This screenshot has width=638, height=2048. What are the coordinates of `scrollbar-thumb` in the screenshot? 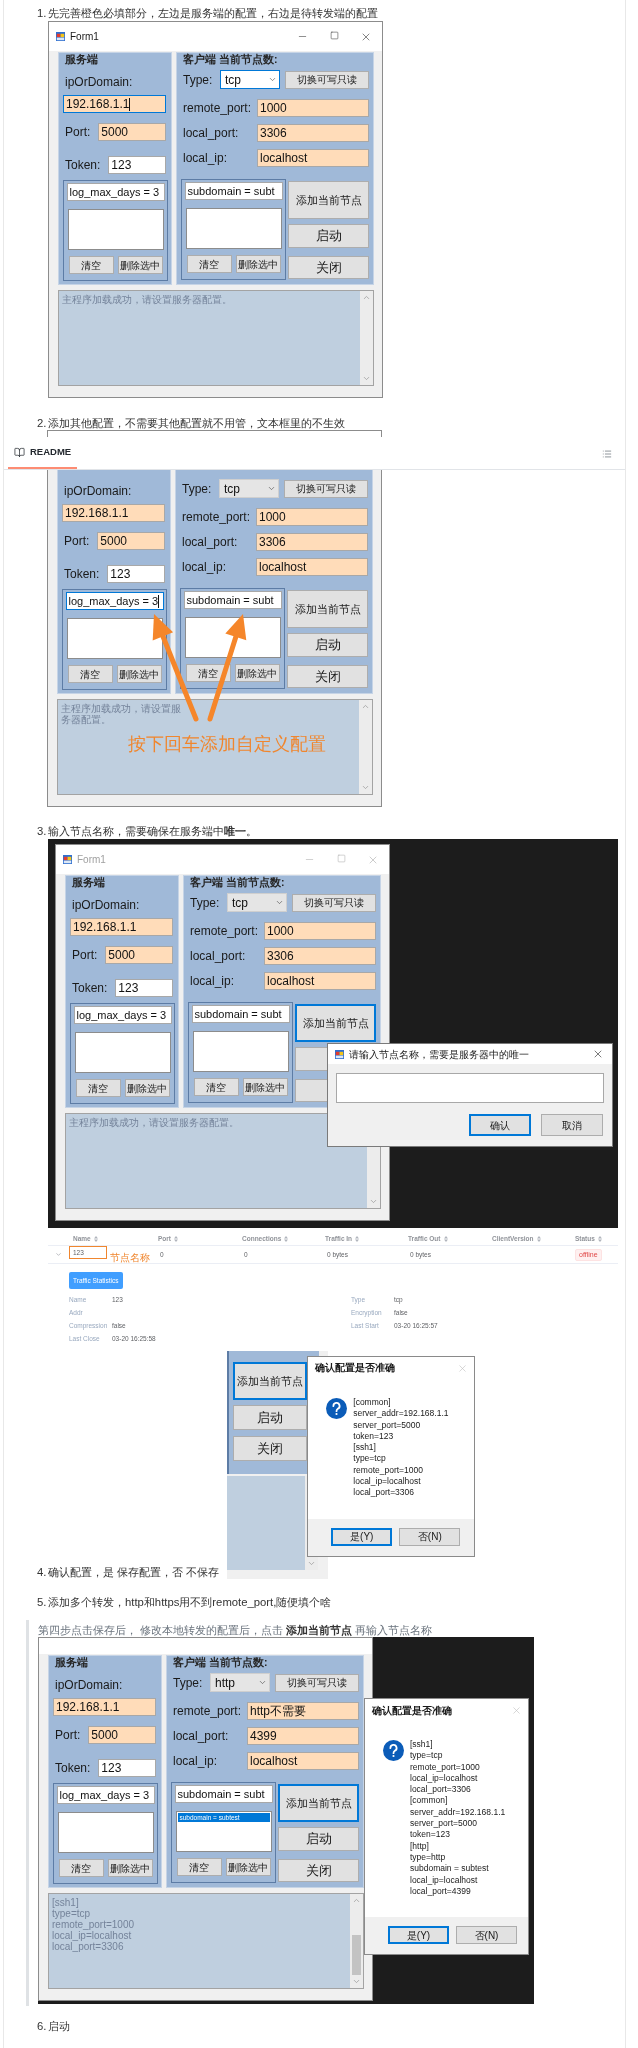 It's located at (356, 1955).